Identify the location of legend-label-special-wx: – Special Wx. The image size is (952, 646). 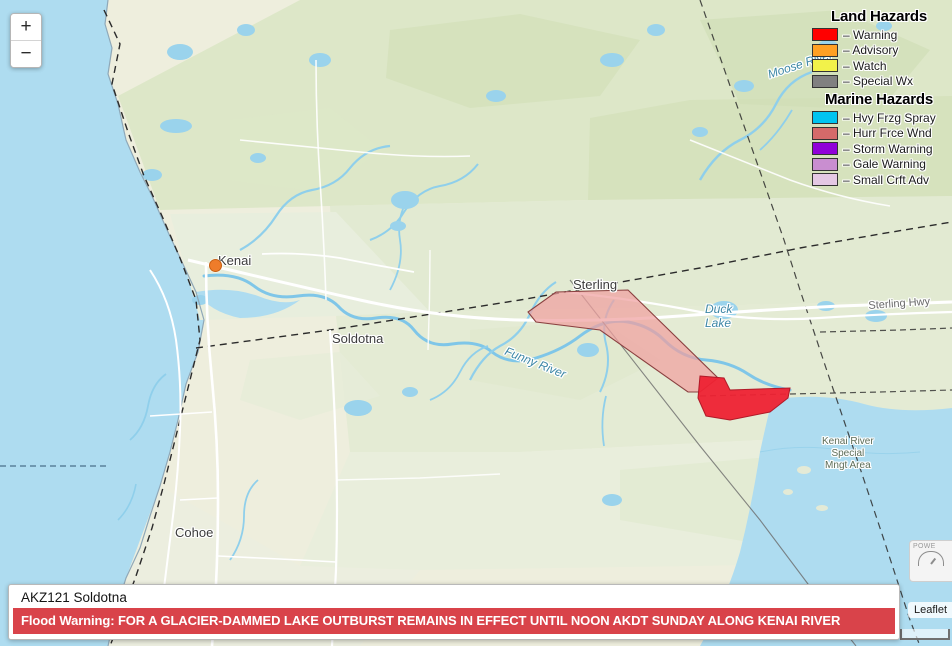
(878, 81).